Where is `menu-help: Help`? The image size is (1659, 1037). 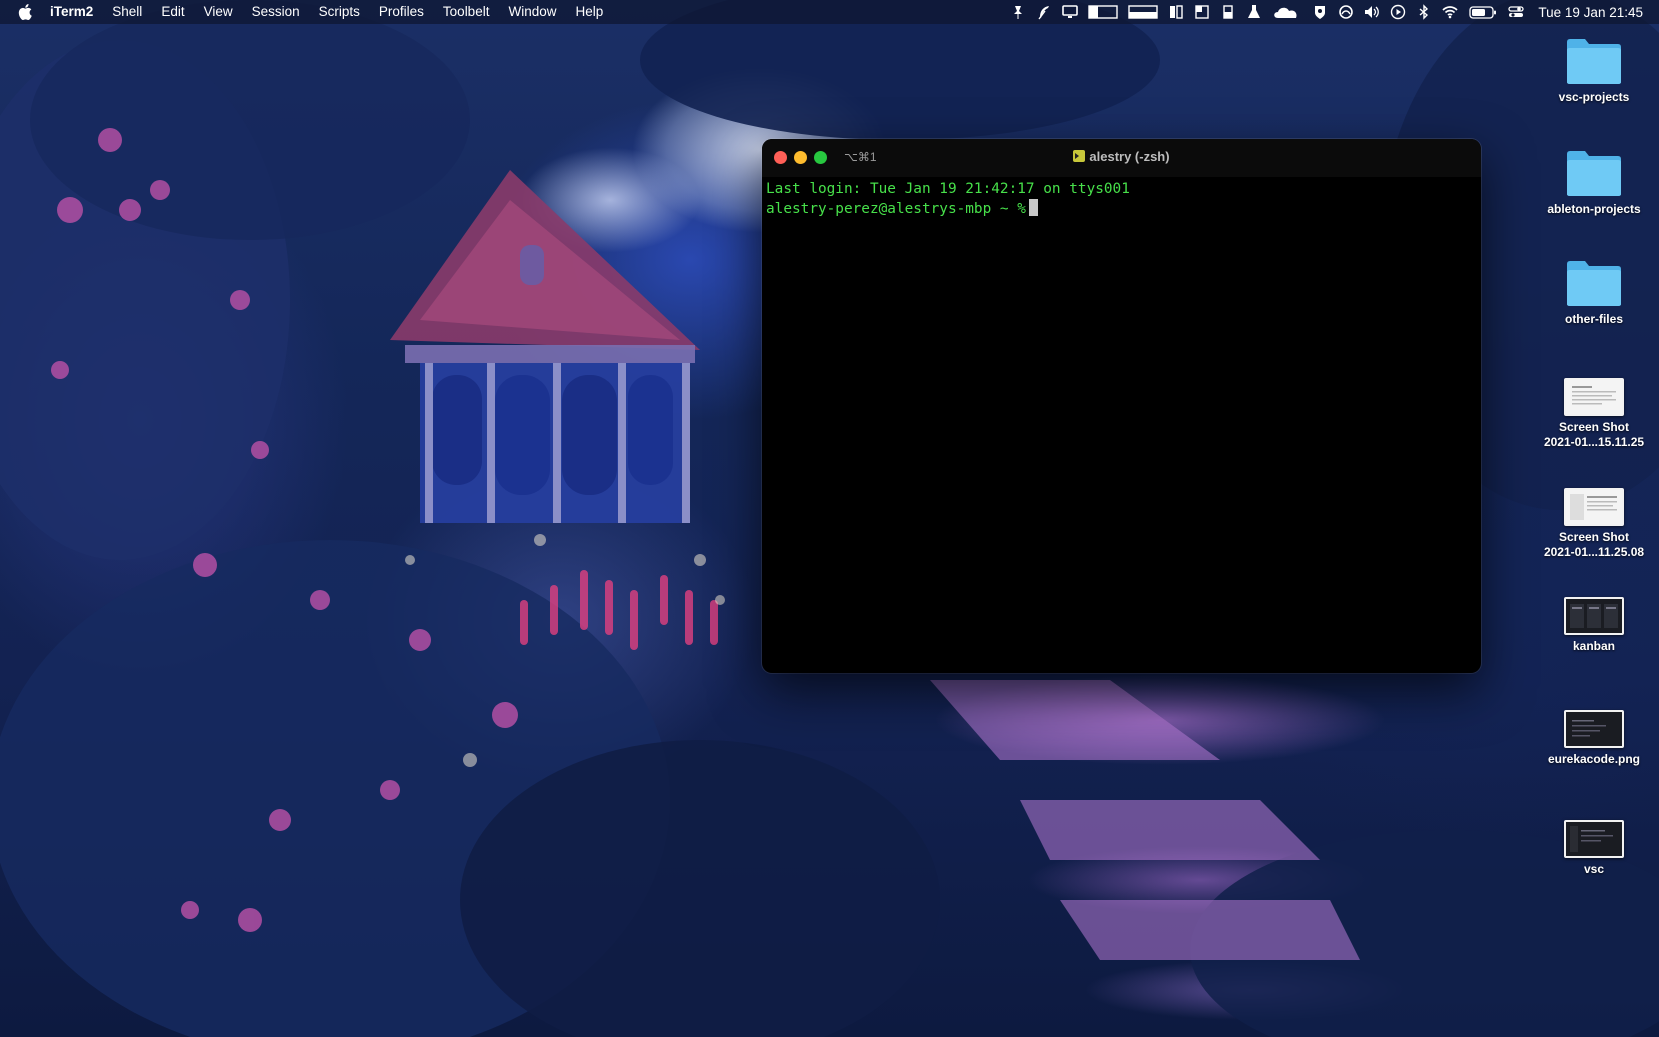 menu-help: Help is located at coordinates (589, 12).